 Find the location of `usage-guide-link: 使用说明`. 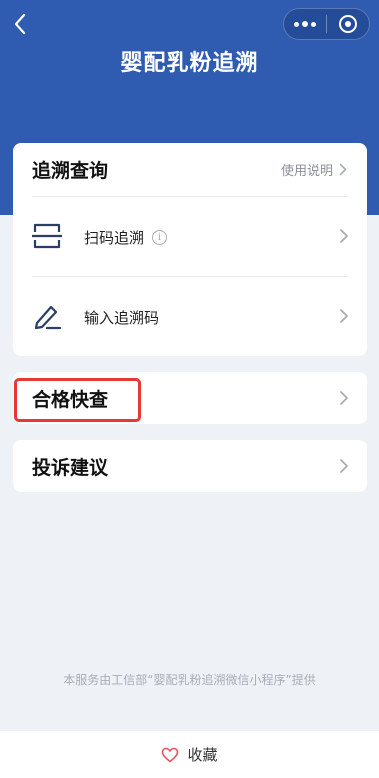

usage-guide-link: 使用说明 is located at coordinates (314, 169).